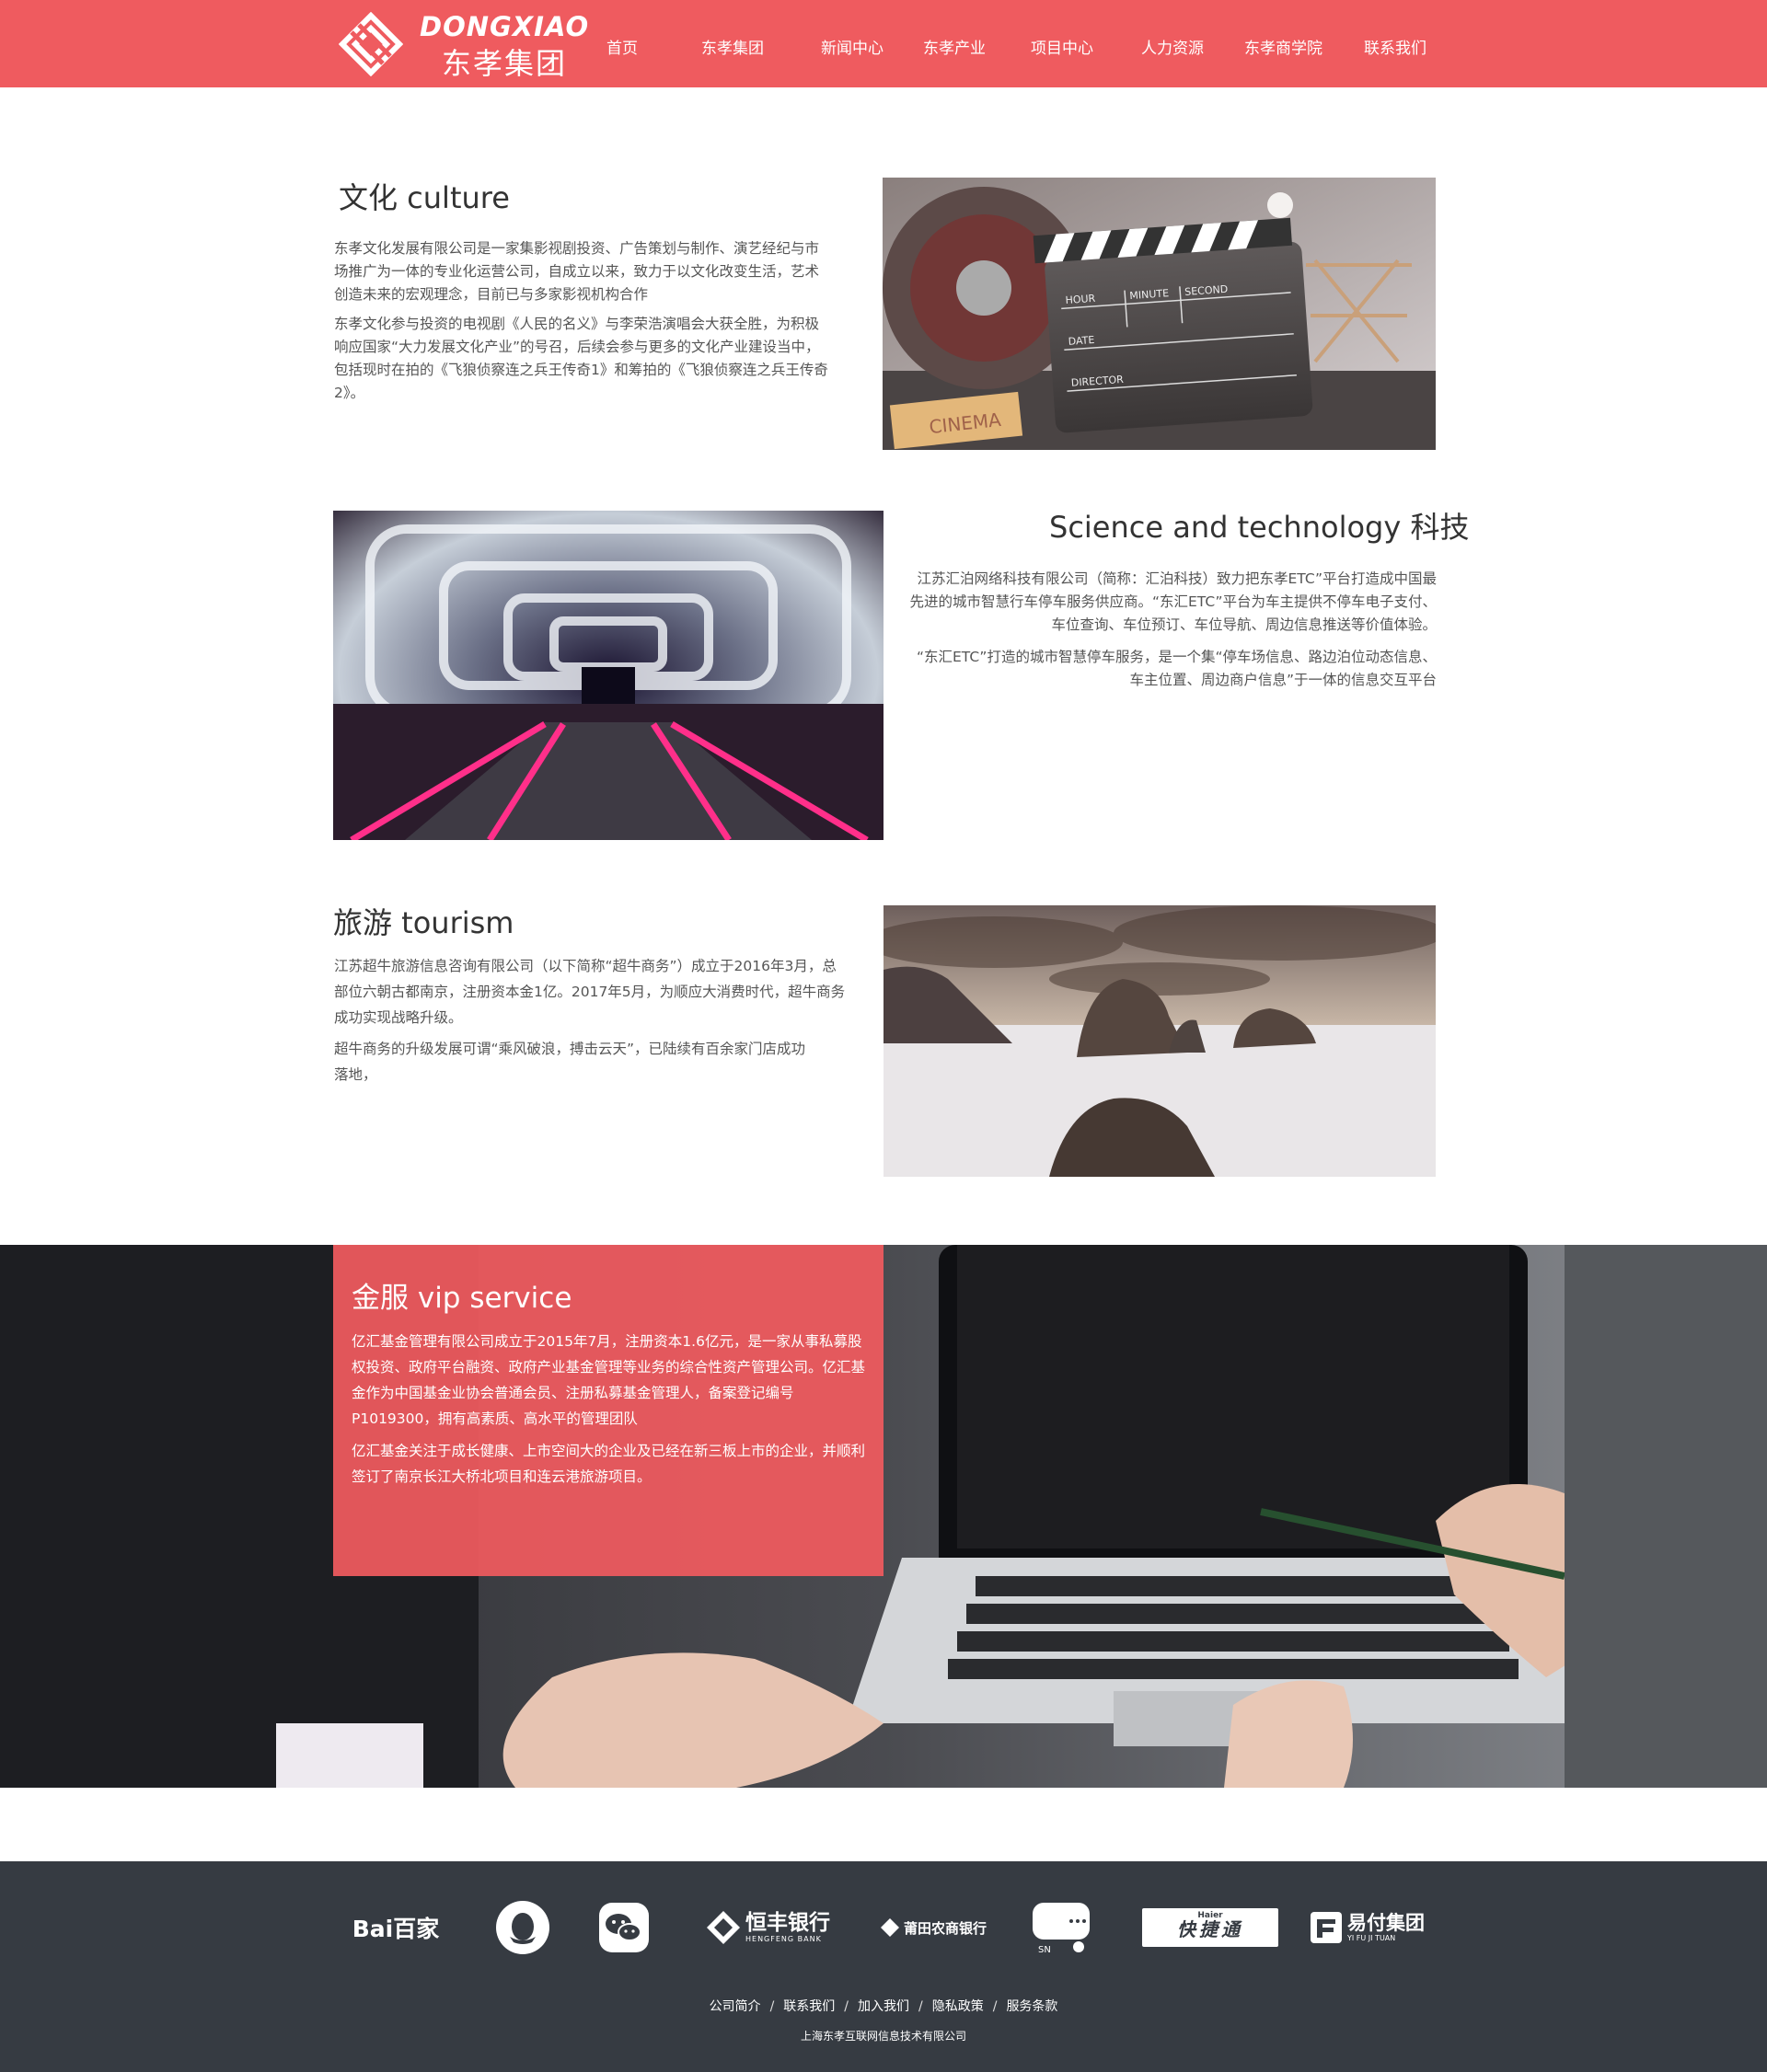 This screenshot has width=1767, height=2072. Describe the element at coordinates (423, 922) in the screenshot. I see `tourism-title: 旅游 tourism` at that location.